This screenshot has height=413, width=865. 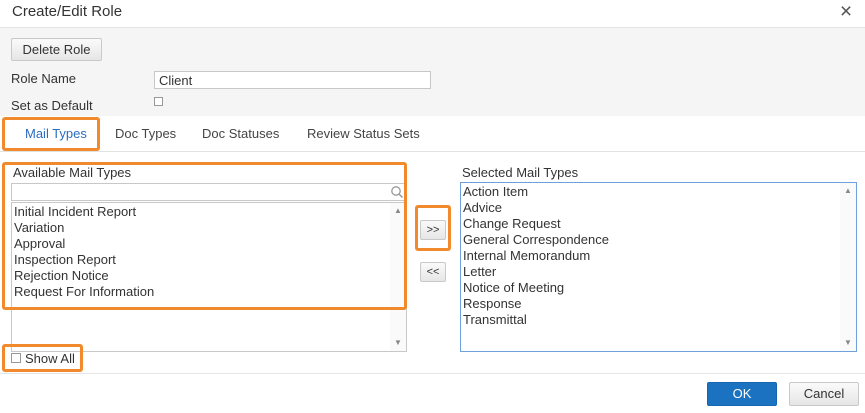 What do you see at coordinates (72, 172) in the screenshot?
I see `available-mail-types-label: Available Mail Types` at bounding box center [72, 172].